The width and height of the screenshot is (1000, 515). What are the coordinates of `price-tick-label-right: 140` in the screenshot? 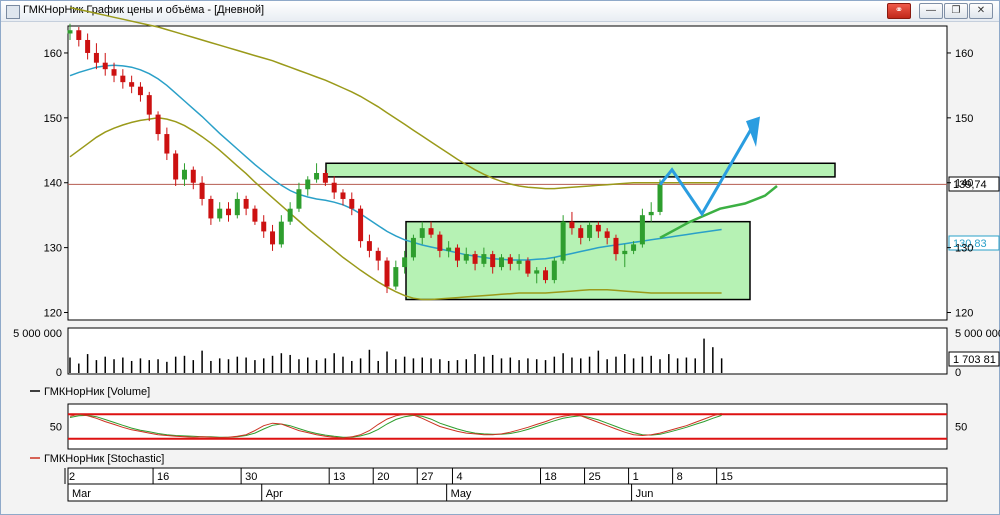 It's located at (964, 184).